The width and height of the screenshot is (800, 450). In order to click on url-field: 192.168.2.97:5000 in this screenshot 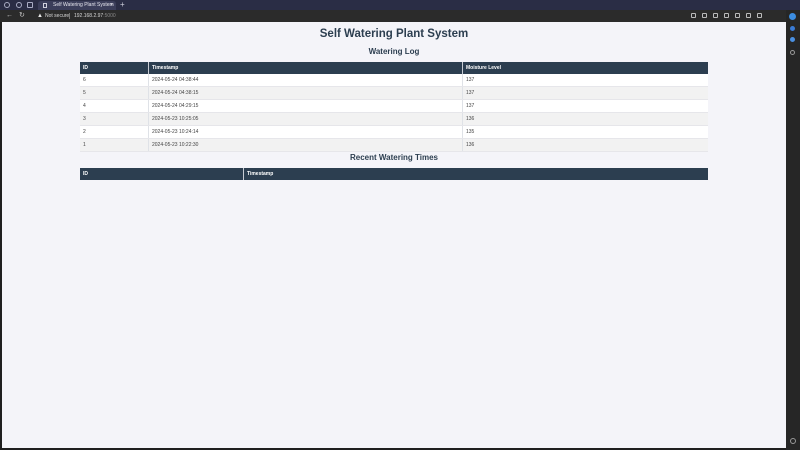, I will do `click(95, 16)`.